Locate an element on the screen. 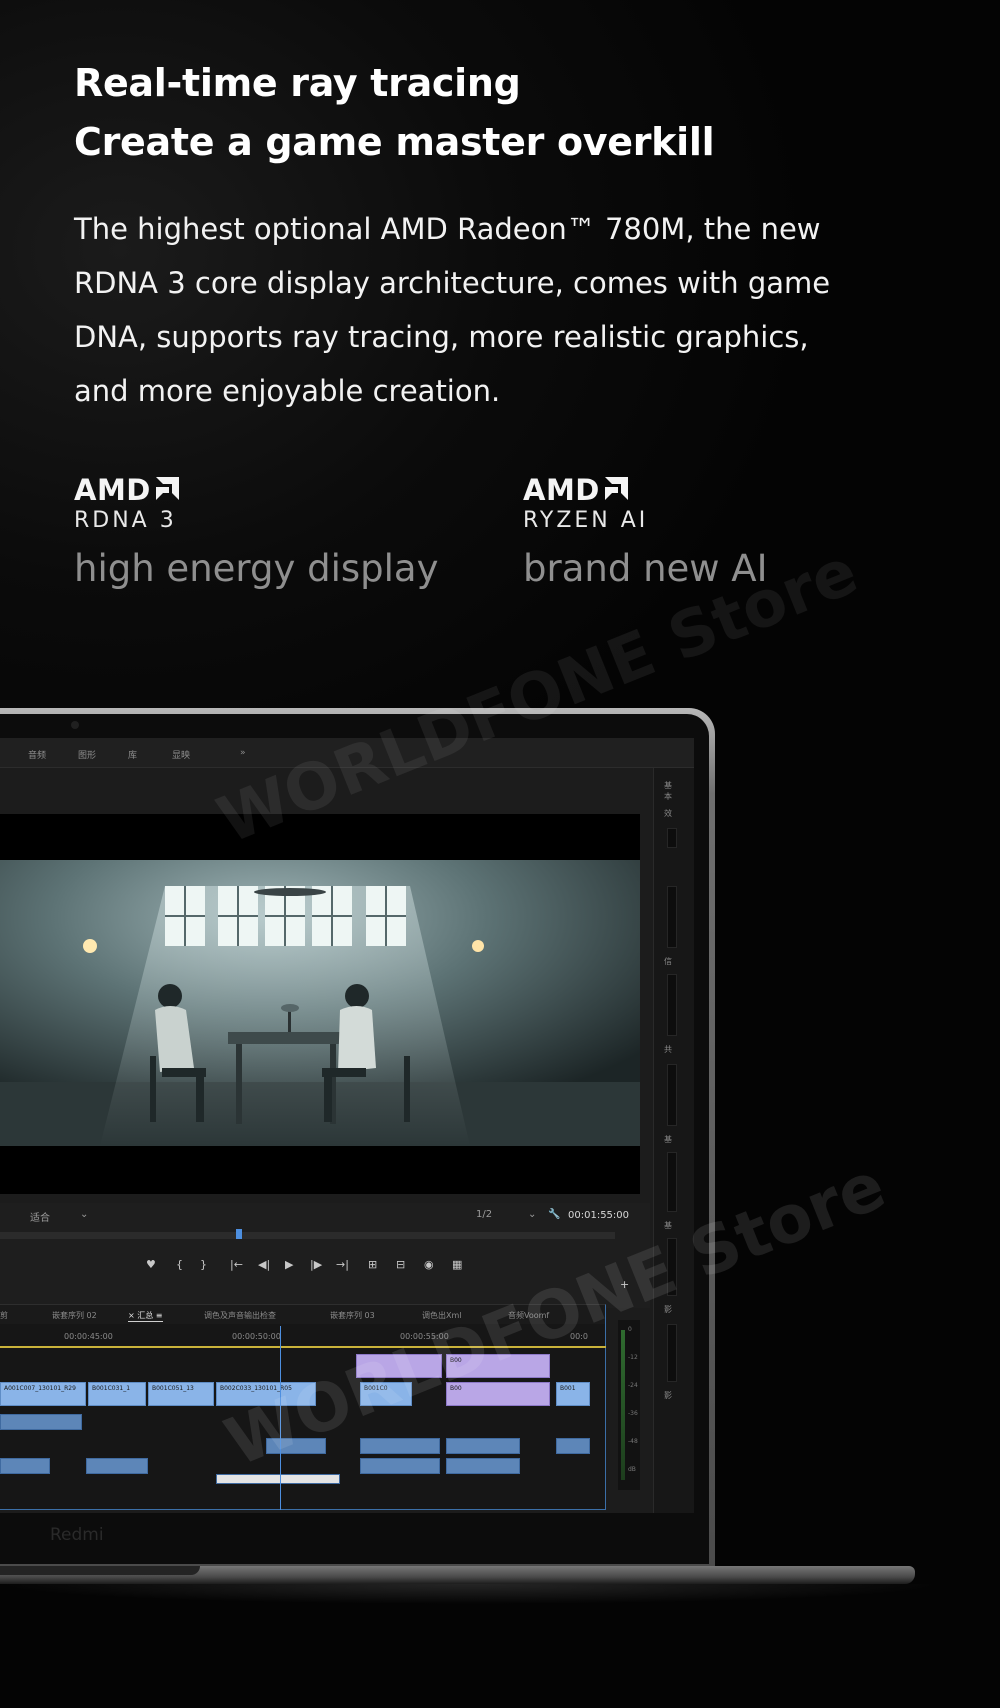 The height and width of the screenshot is (1708, 1000). meter-label: -12 is located at coordinates (633, 1357).